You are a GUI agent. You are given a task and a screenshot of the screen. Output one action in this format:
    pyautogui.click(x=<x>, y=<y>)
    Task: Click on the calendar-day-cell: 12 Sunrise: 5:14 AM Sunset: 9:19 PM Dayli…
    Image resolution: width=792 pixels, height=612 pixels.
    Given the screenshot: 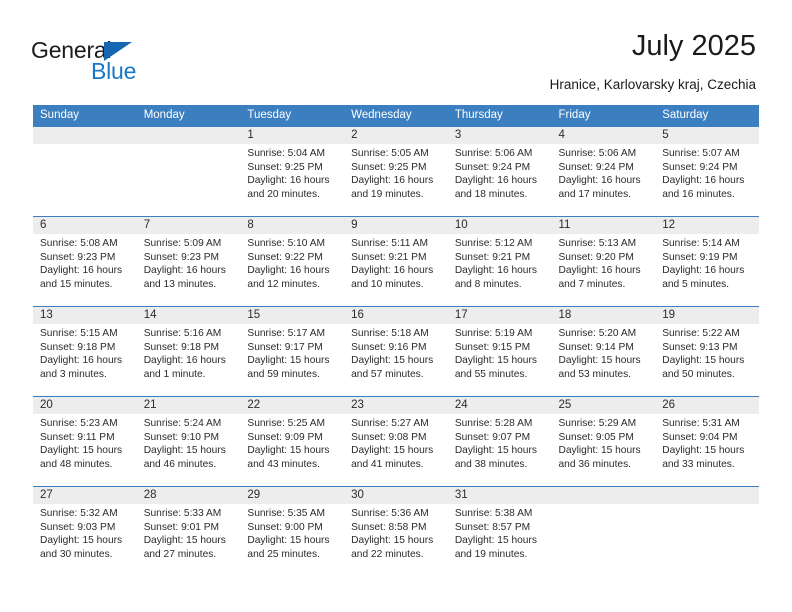 What is the action you would take?
    pyautogui.click(x=707, y=261)
    